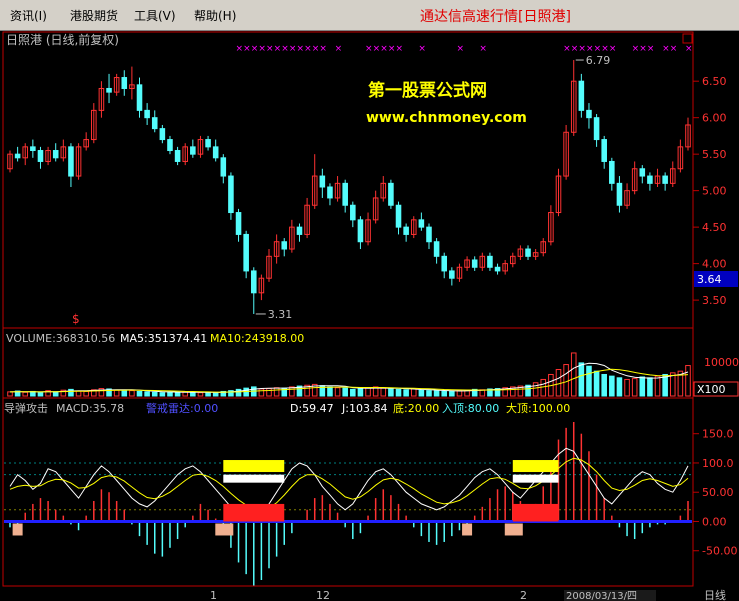 This screenshot has width=739, height=601. I want to click on volume-axis-tick: 10000, so click(721, 362).